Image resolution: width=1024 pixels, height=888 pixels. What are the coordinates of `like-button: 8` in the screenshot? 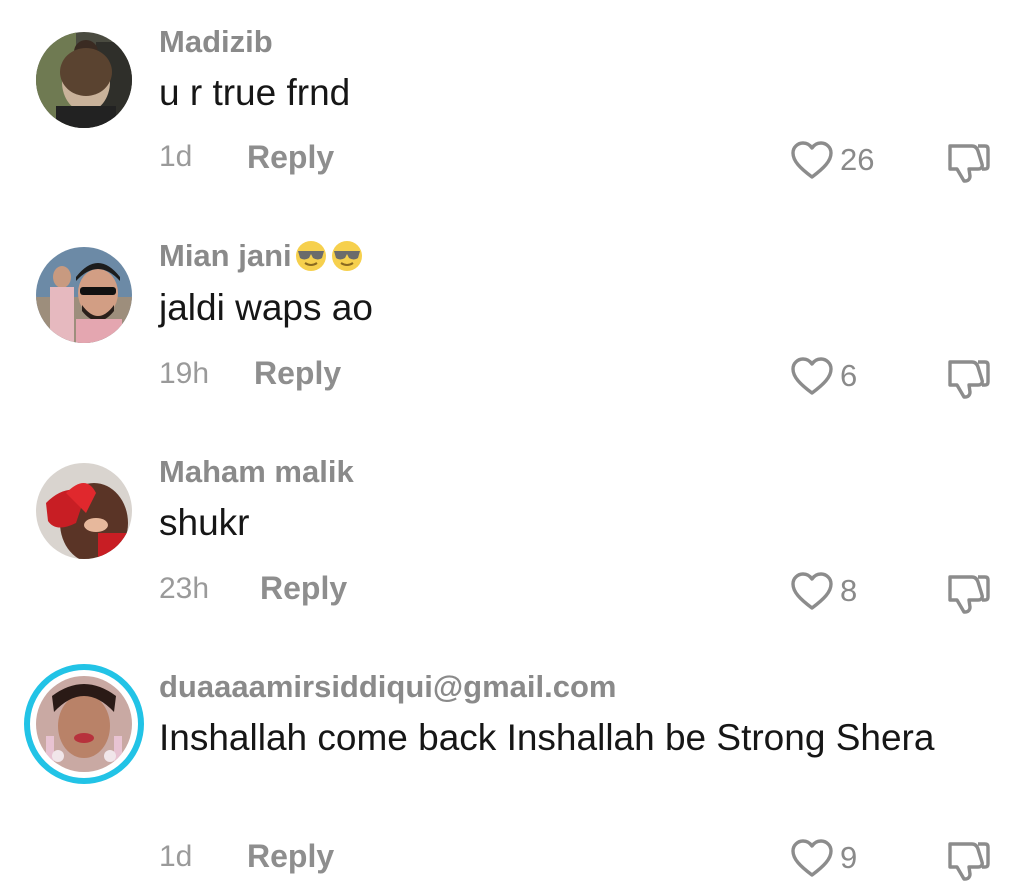 It's located at (823, 591).